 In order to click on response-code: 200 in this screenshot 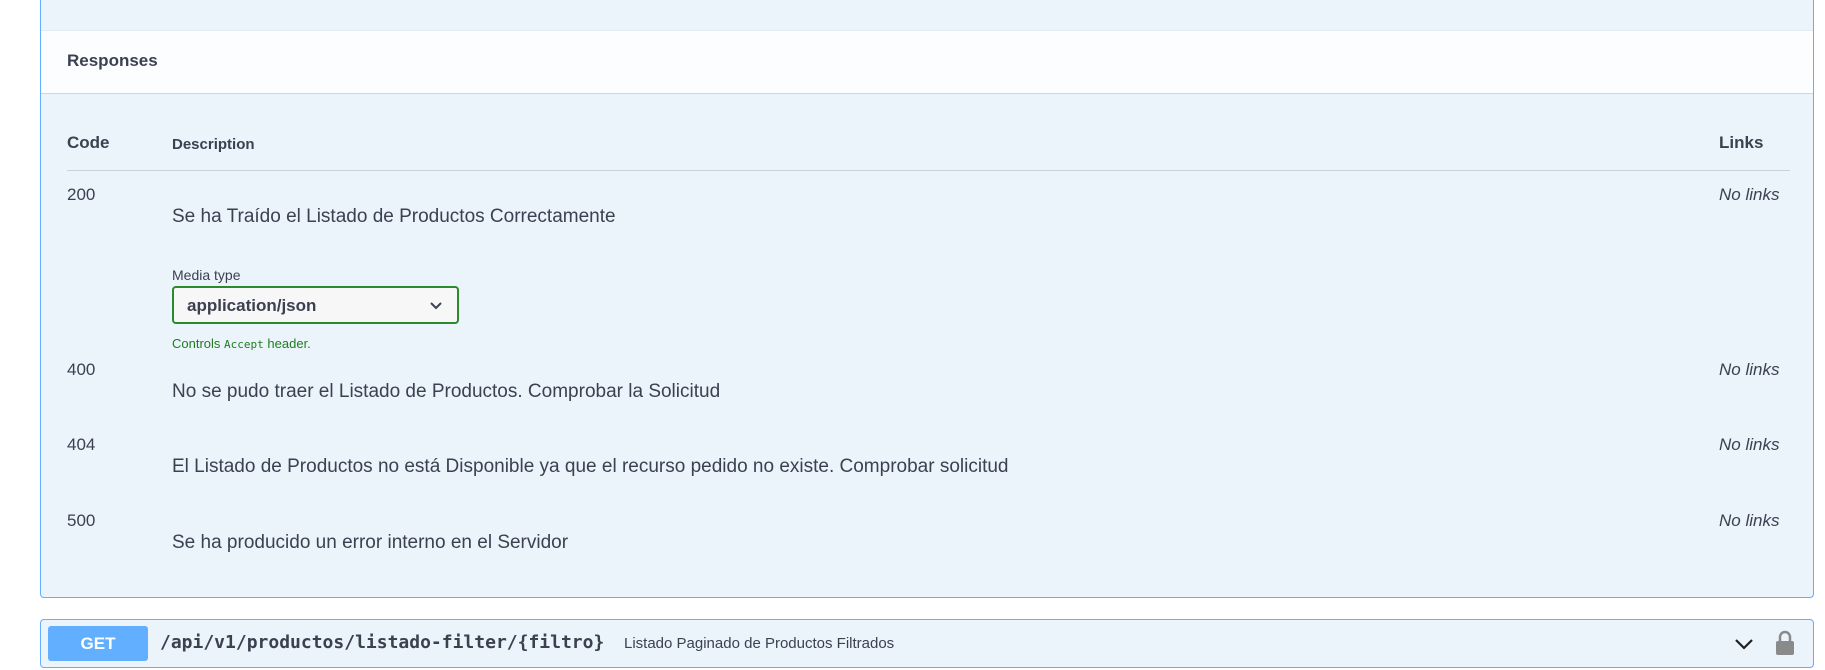, I will do `click(81, 194)`.